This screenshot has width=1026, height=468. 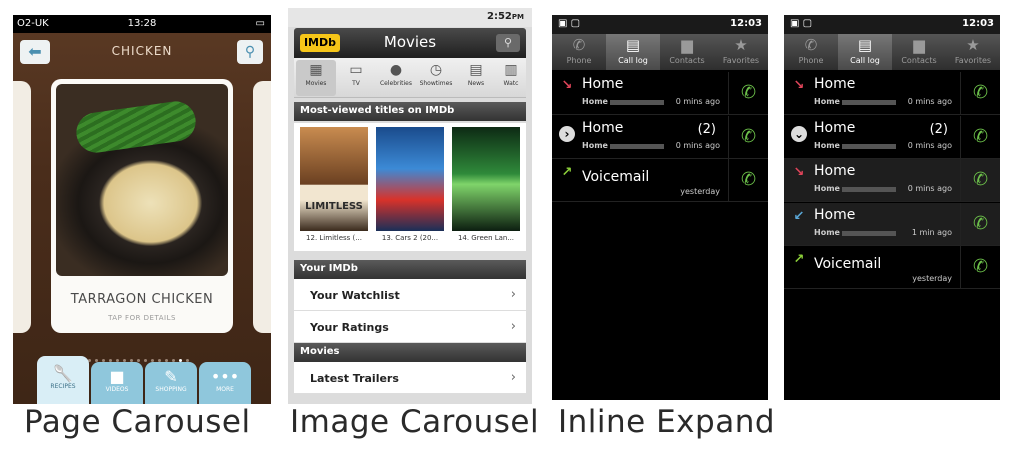 What do you see at coordinates (117, 383) in the screenshot?
I see `tab-videos: ■ VIDEOS` at bounding box center [117, 383].